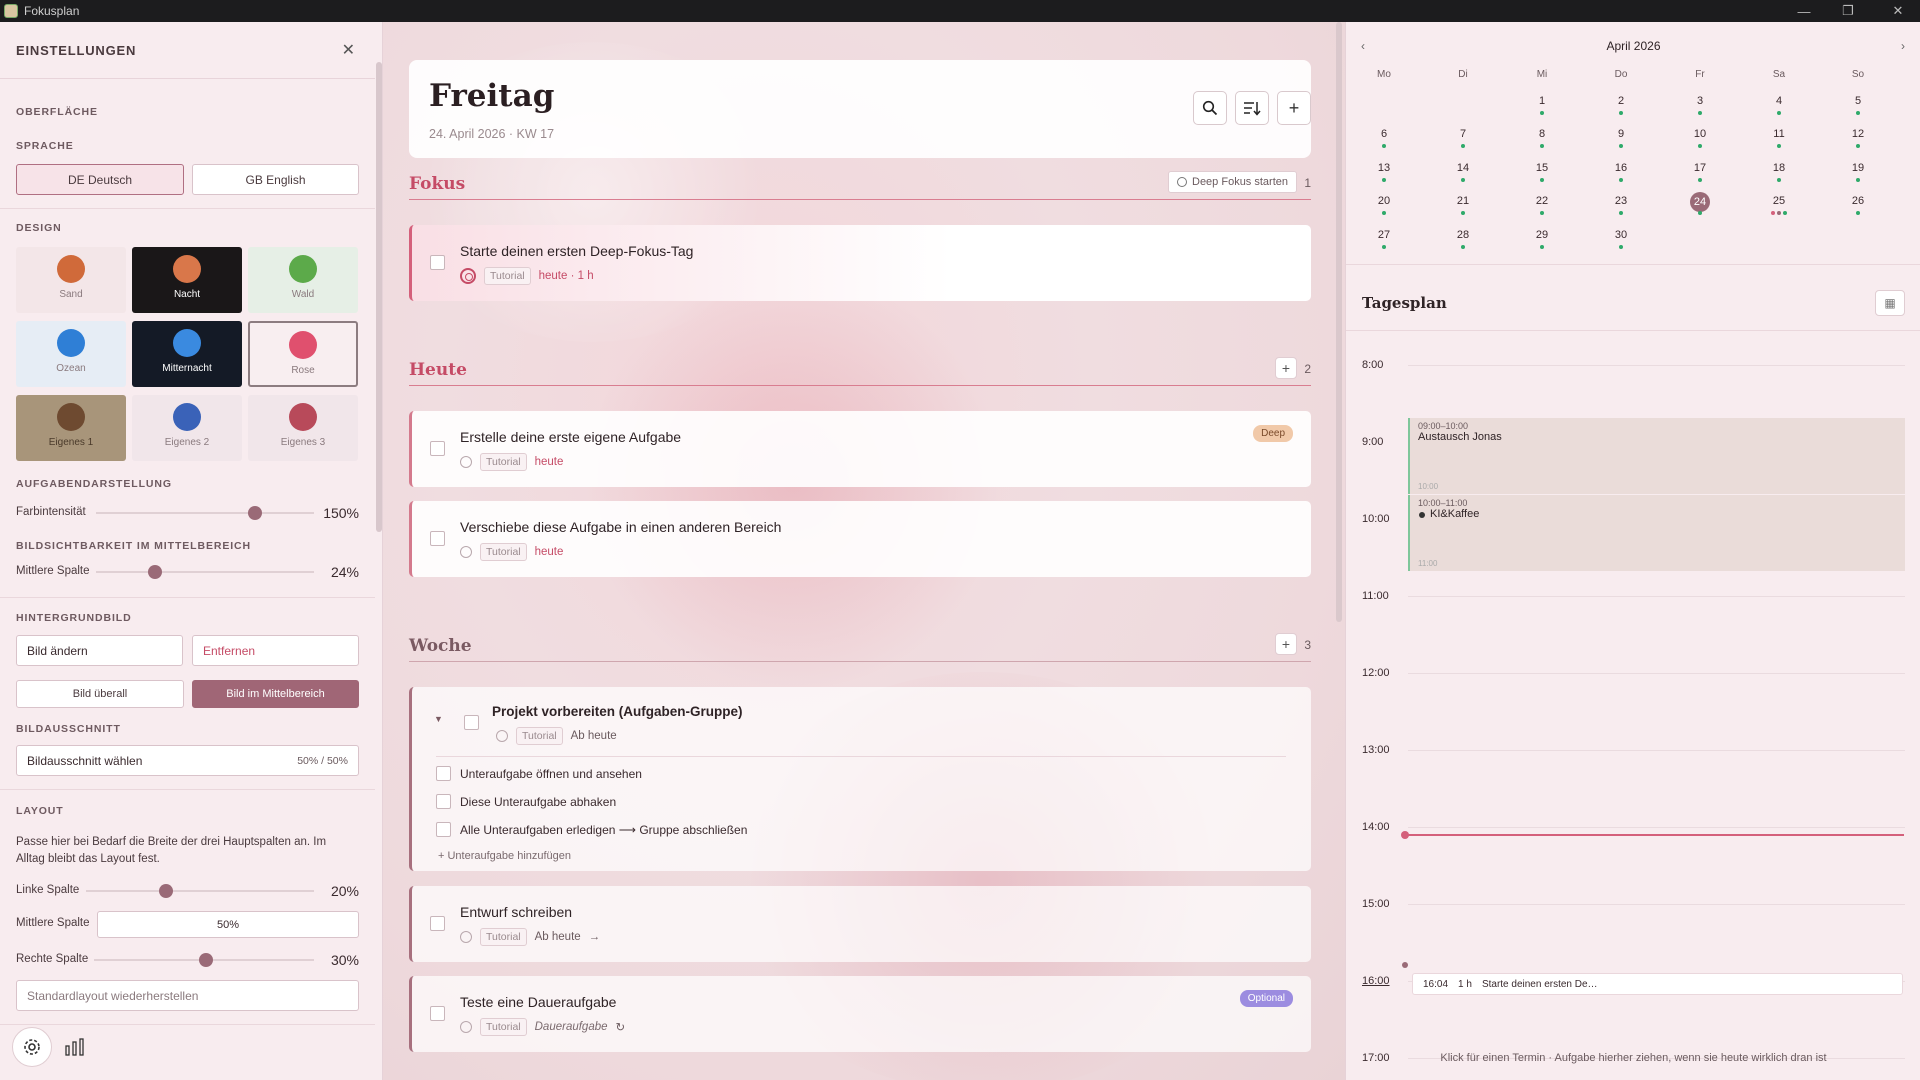 Image resolution: width=1920 pixels, height=1080 pixels. I want to click on calendar-day: 16, so click(1621, 168).